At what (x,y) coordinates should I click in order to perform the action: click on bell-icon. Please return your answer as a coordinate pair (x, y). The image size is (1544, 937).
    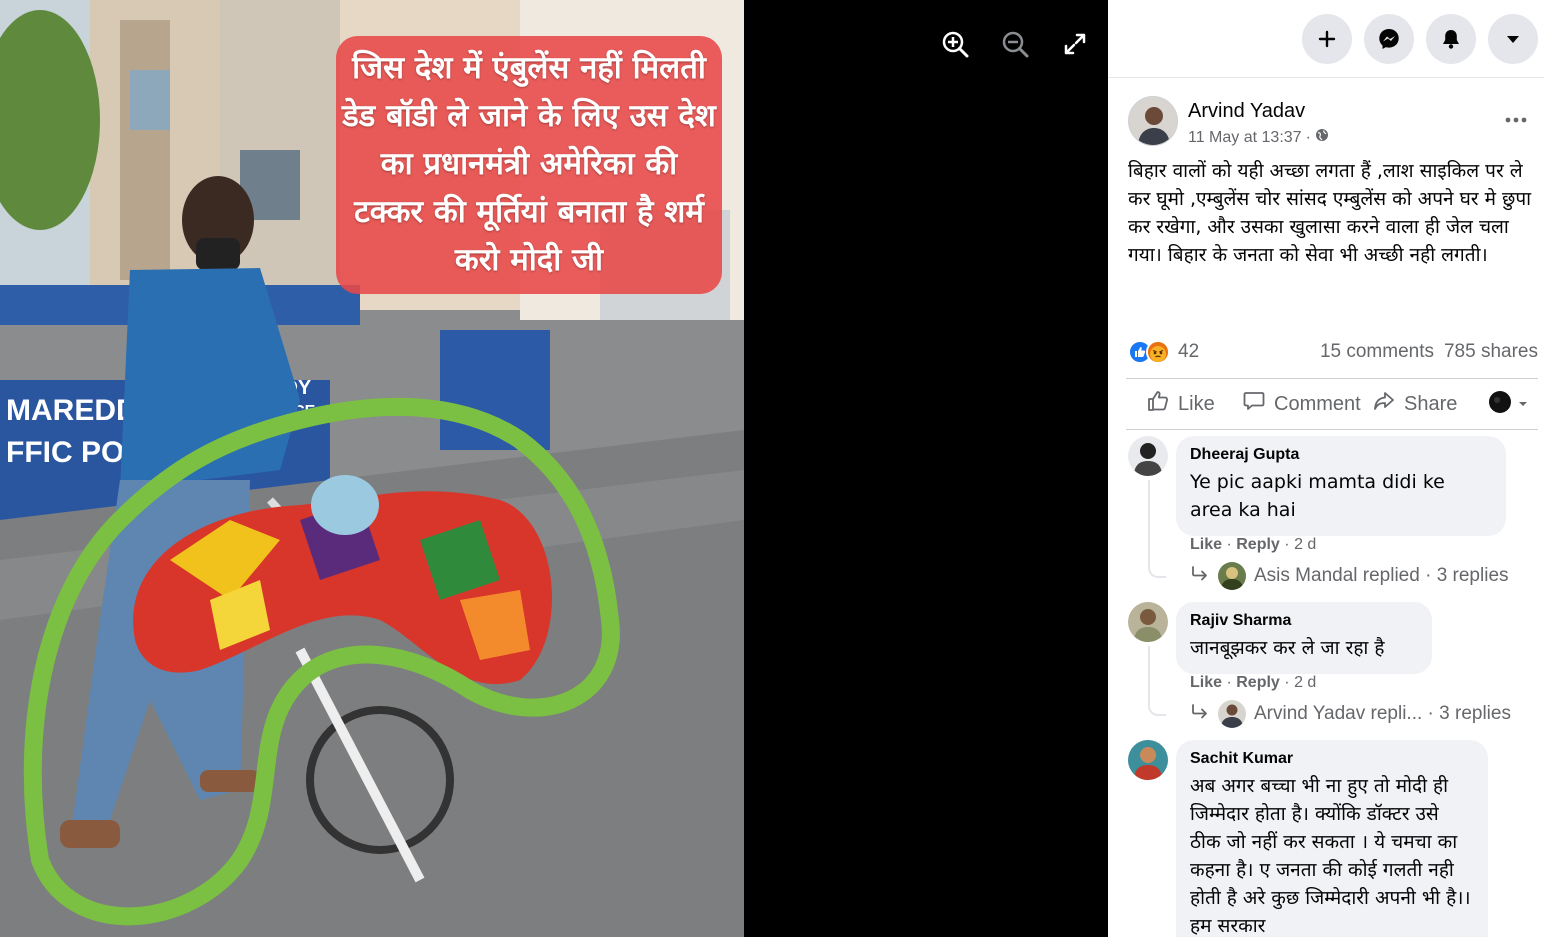
    Looking at the image, I should click on (1451, 38).